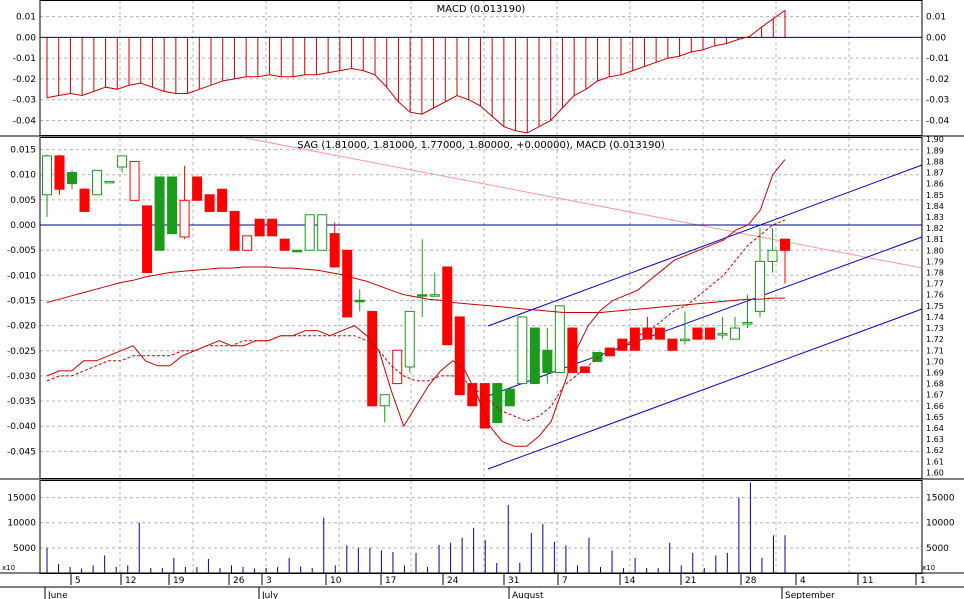 The image size is (964, 599). What do you see at coordinates (78, 581) in the screenshot?
I see `day-tick-label: 5` at bounding box center [78, 581].